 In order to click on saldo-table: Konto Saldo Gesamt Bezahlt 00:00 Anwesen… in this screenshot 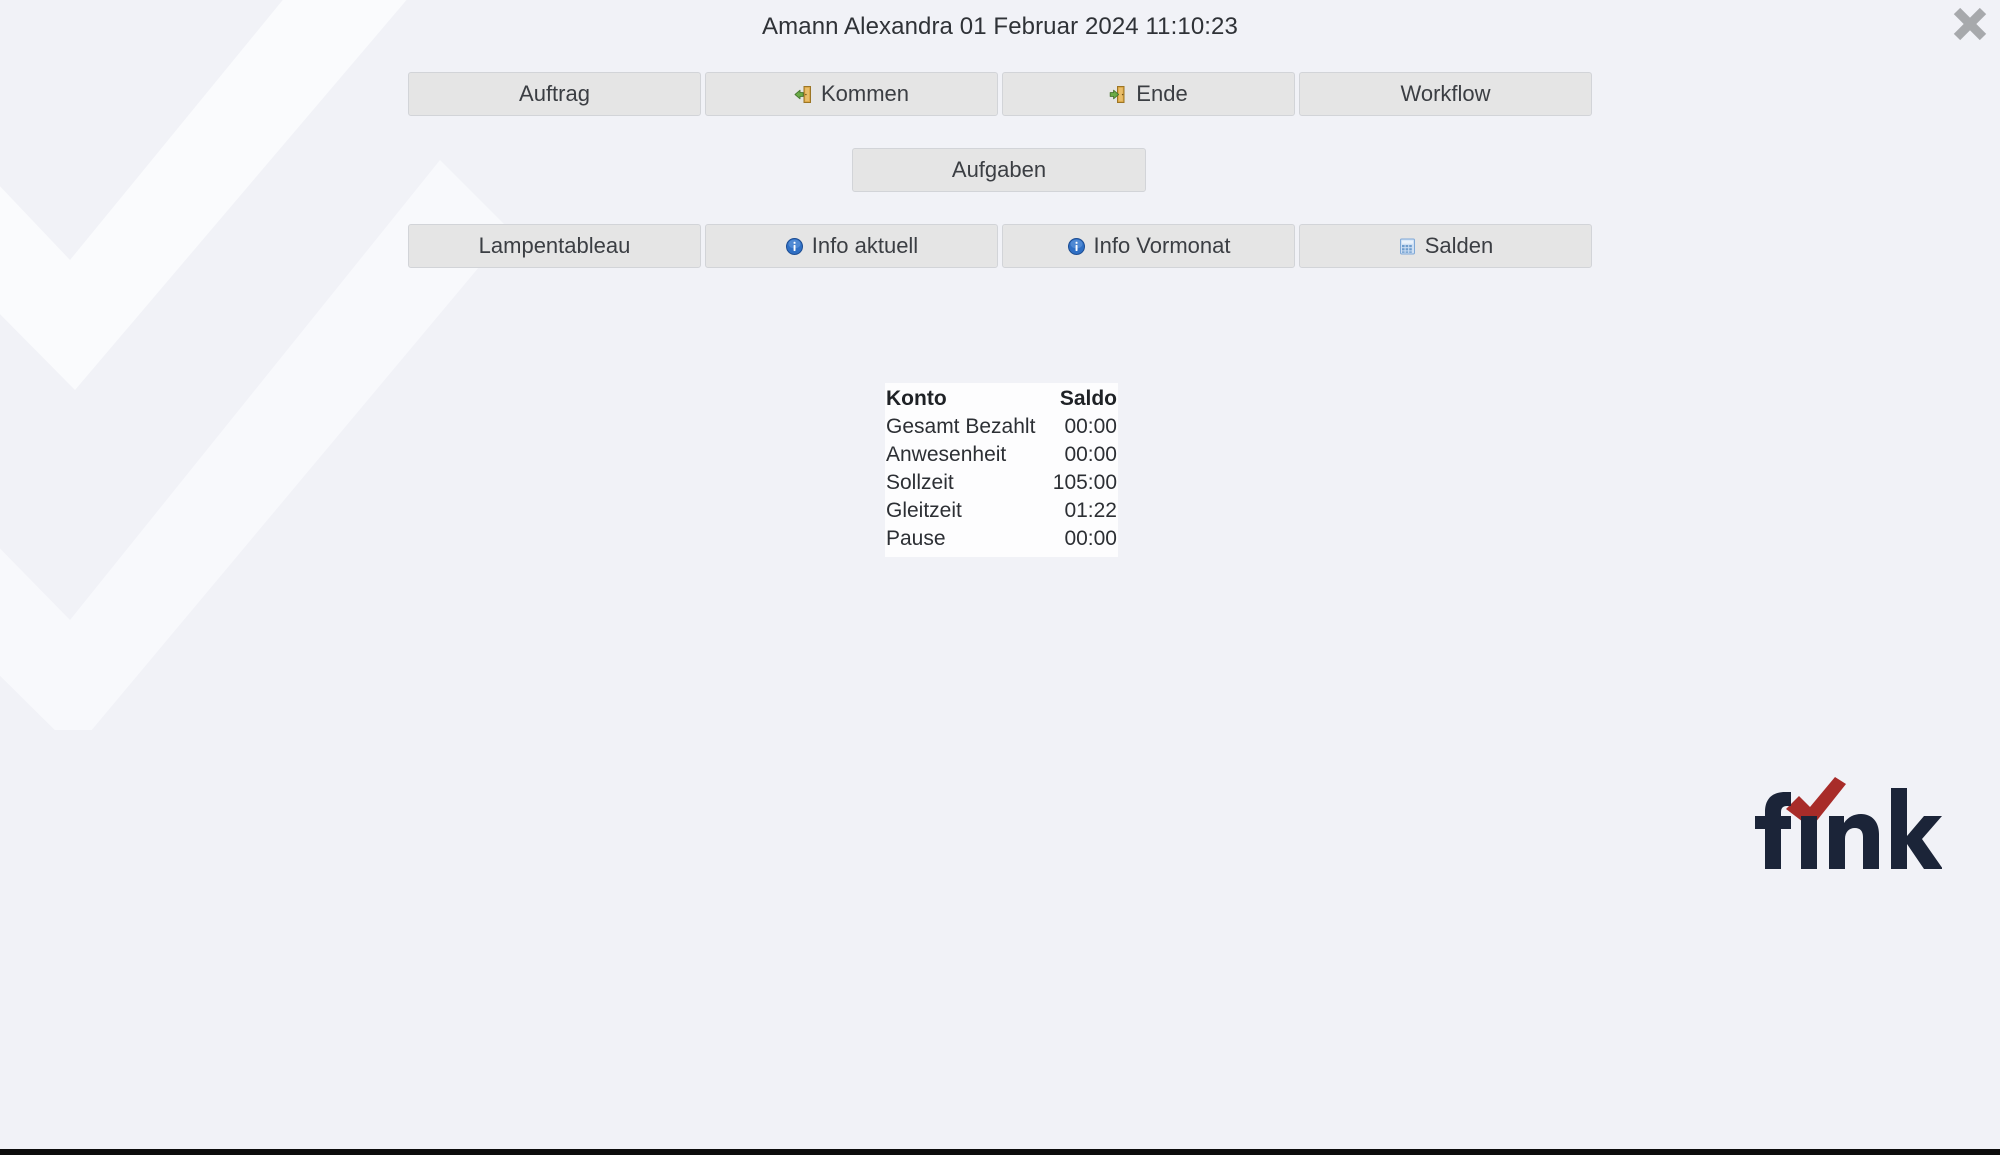, I will do `click(1001, 470)`.